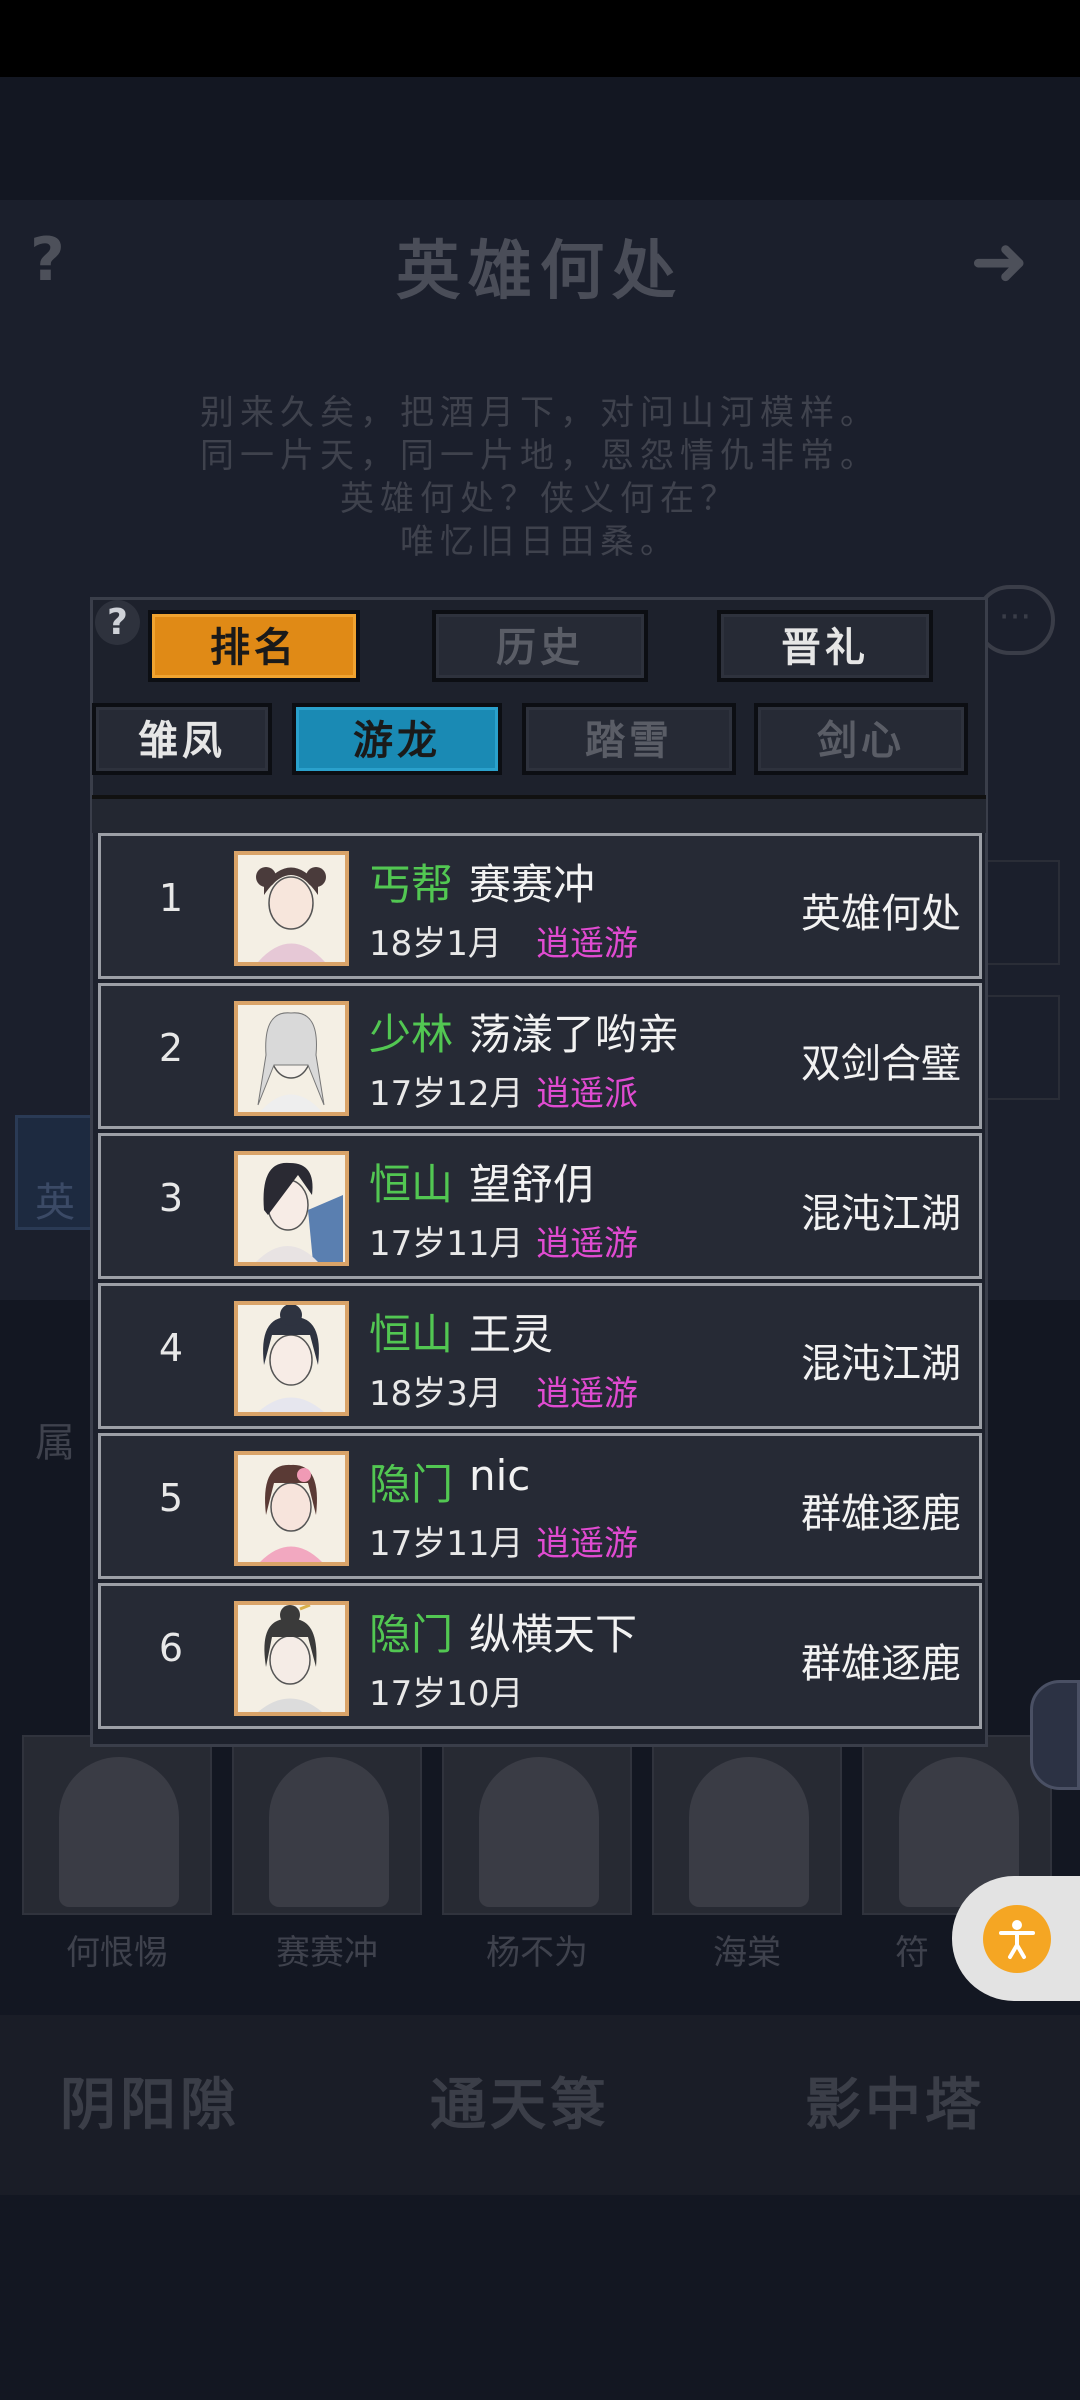 The height and width of the screenshot is (2400, 1080). Describe the element at coordinates (895, 2105) in the screenshot. I see `background-menu-item: 影中塔` at that location.